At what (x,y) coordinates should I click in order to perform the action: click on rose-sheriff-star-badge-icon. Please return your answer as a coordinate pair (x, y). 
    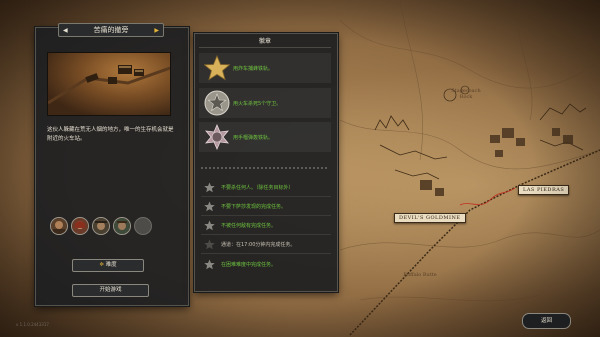
    Looking at the image, I should click on (217, 137).